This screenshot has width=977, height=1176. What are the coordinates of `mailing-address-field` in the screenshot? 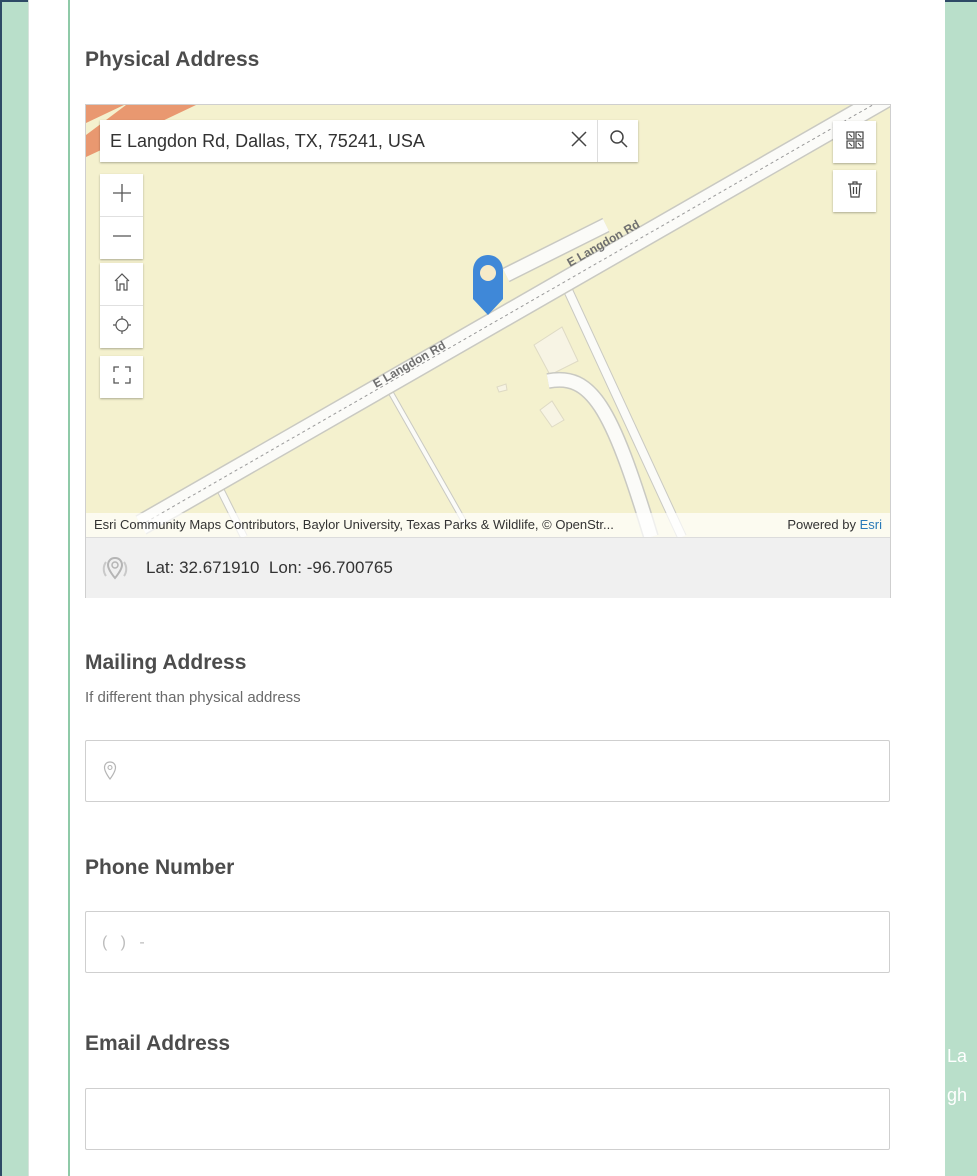 It's located at (487, 771).